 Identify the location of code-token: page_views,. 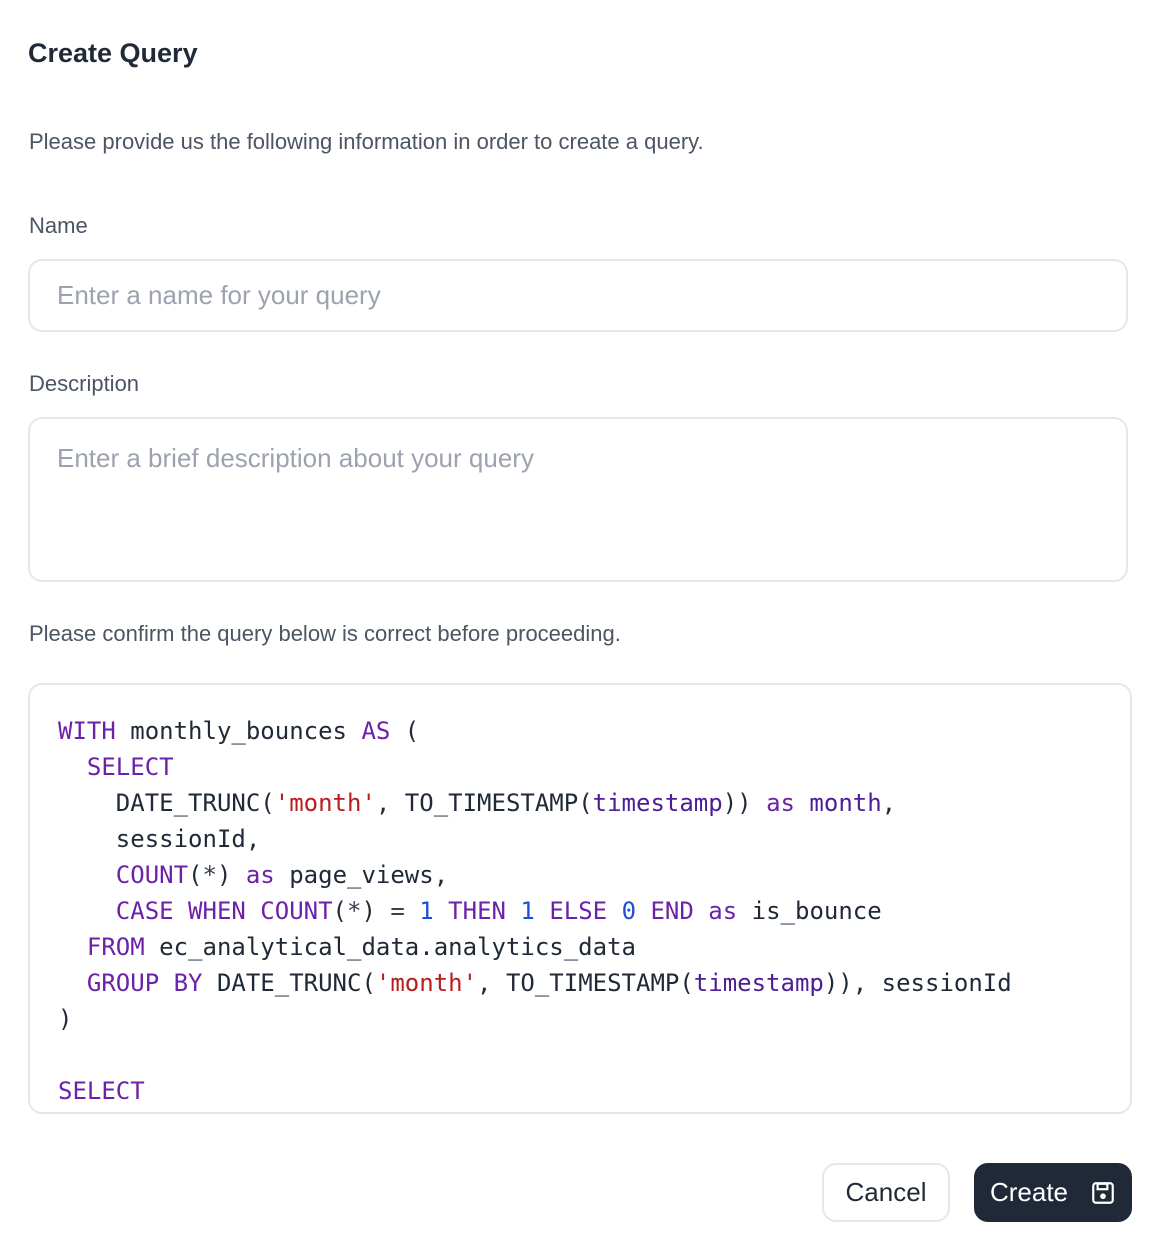
(361, 875).